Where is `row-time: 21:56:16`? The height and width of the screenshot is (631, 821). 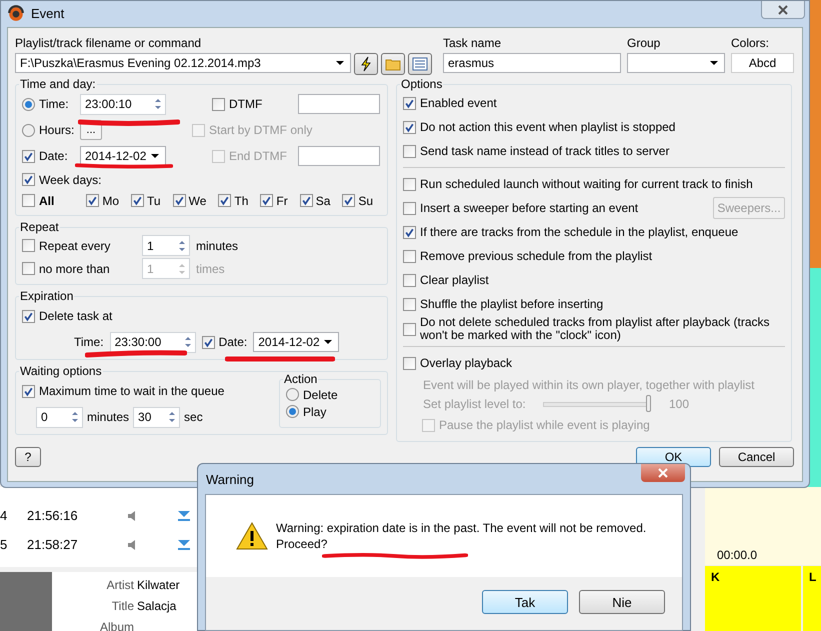
row-time: 21:56:16 is located at coordinates (53, 515).